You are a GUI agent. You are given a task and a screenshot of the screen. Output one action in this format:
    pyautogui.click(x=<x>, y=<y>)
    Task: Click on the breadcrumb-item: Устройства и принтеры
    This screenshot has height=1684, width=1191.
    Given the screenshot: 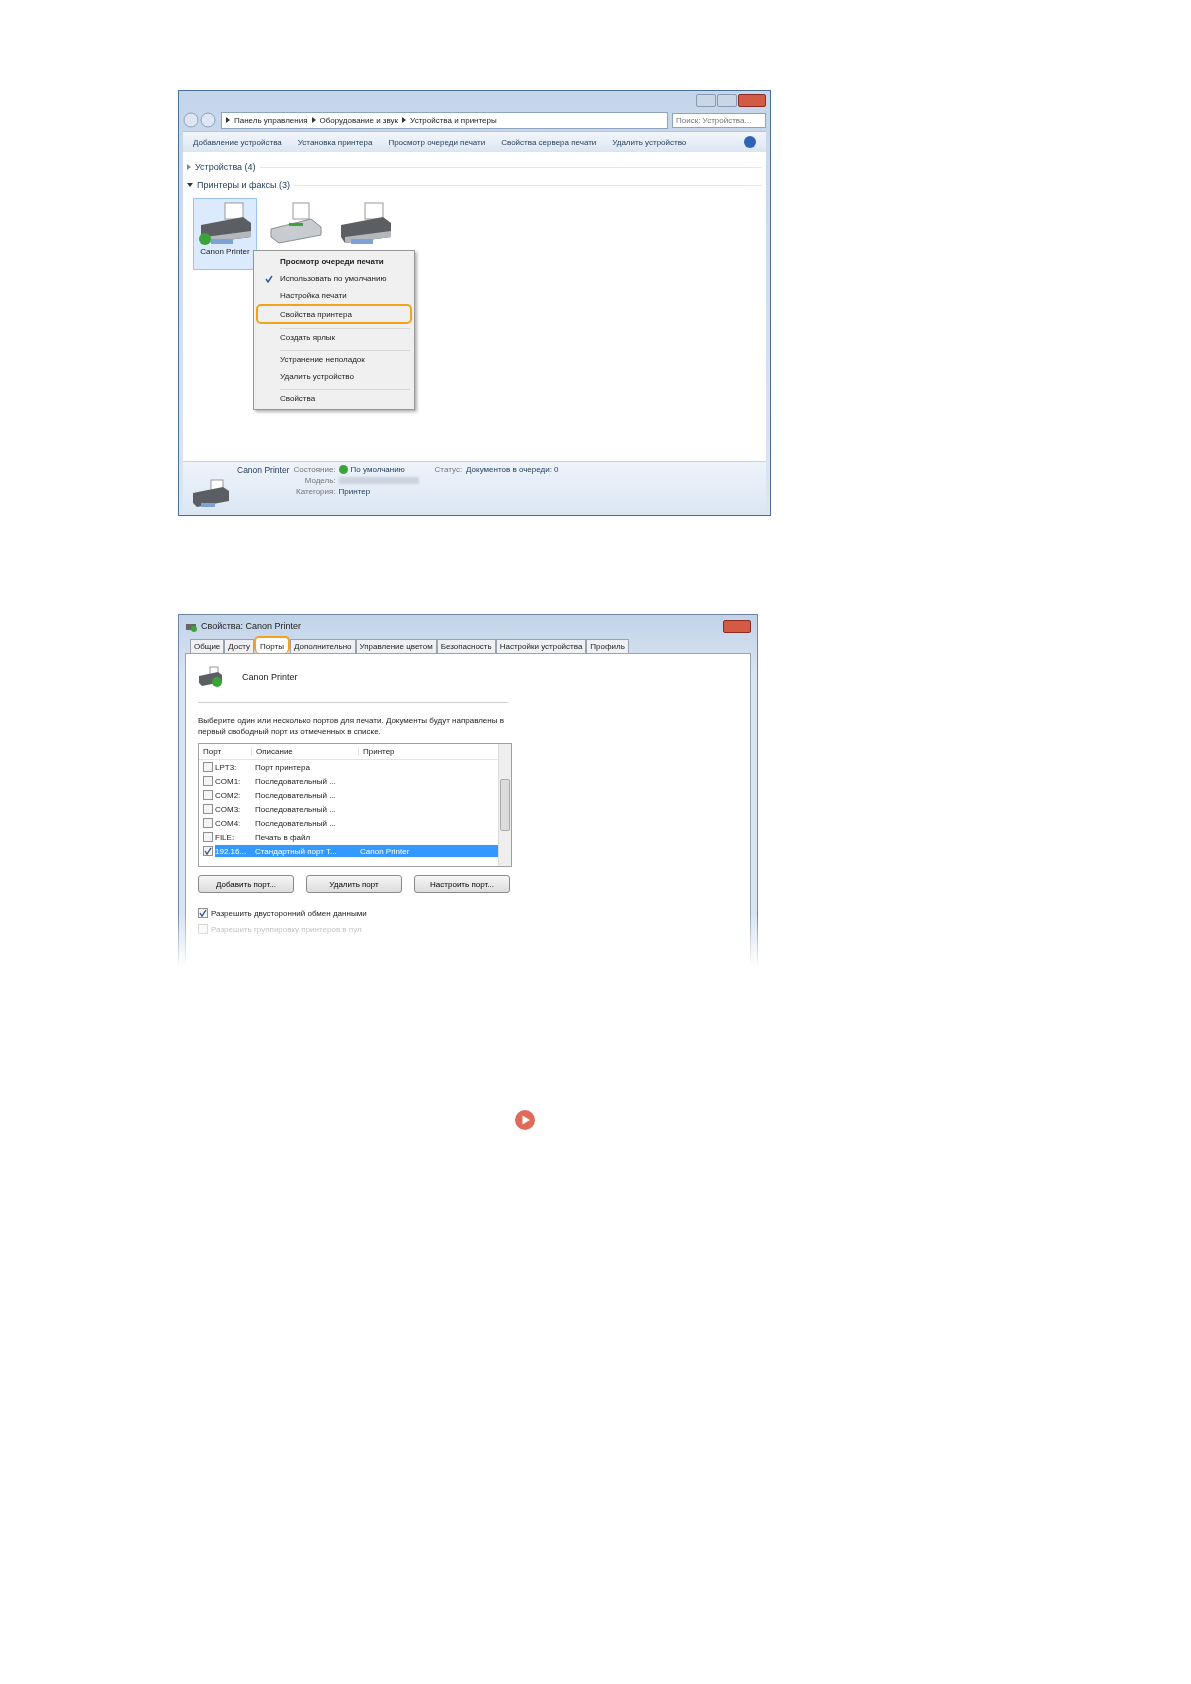 What is the action you would take?
    pyautogui.click(x=453, y=120)
    